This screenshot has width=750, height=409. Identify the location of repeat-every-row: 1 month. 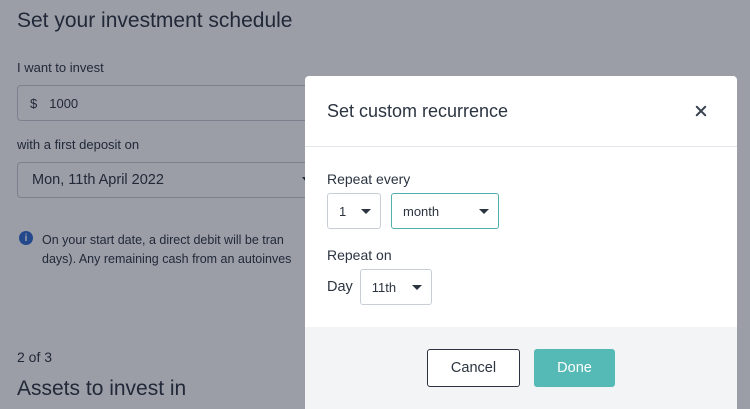
(521, 211).